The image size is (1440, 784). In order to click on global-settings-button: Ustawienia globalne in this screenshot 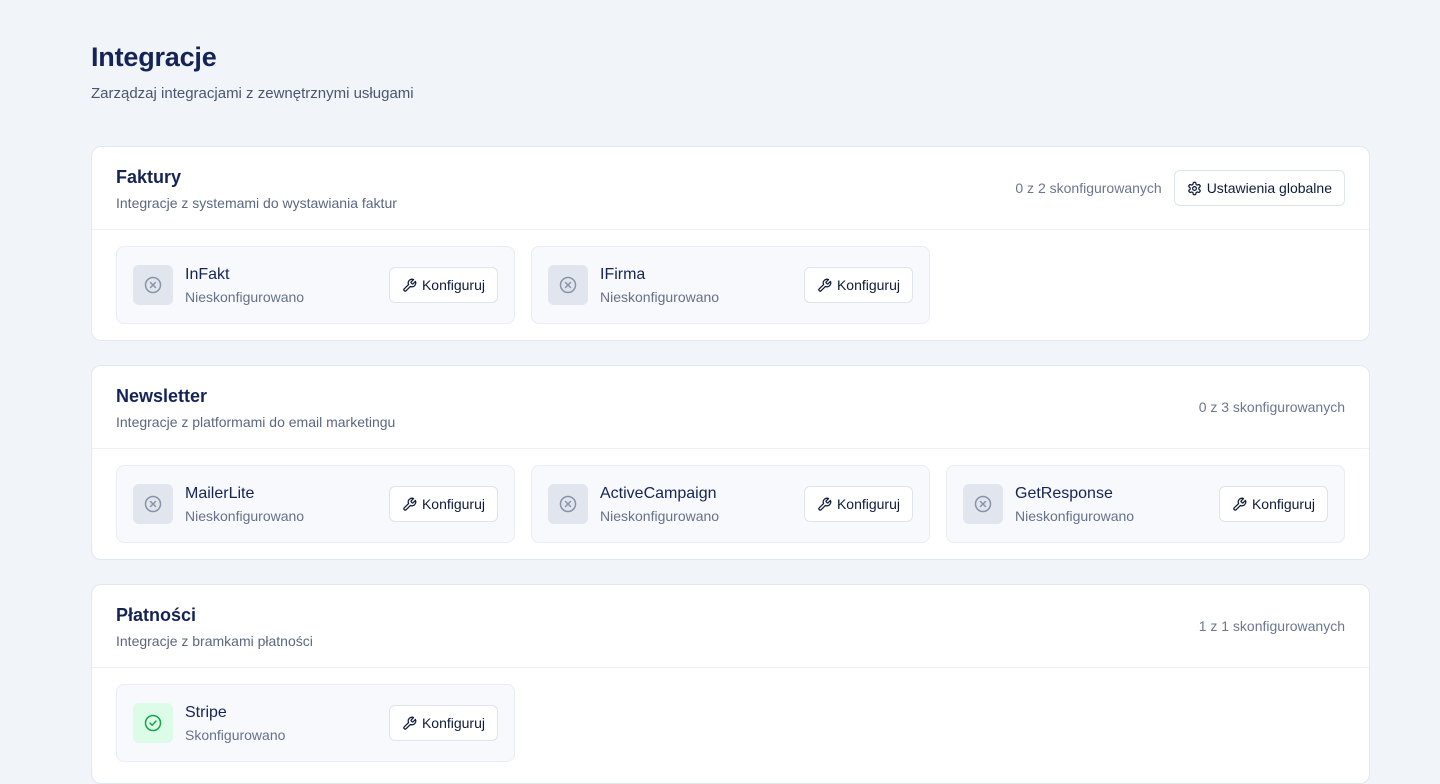, I will do `click(1259, 188)`.